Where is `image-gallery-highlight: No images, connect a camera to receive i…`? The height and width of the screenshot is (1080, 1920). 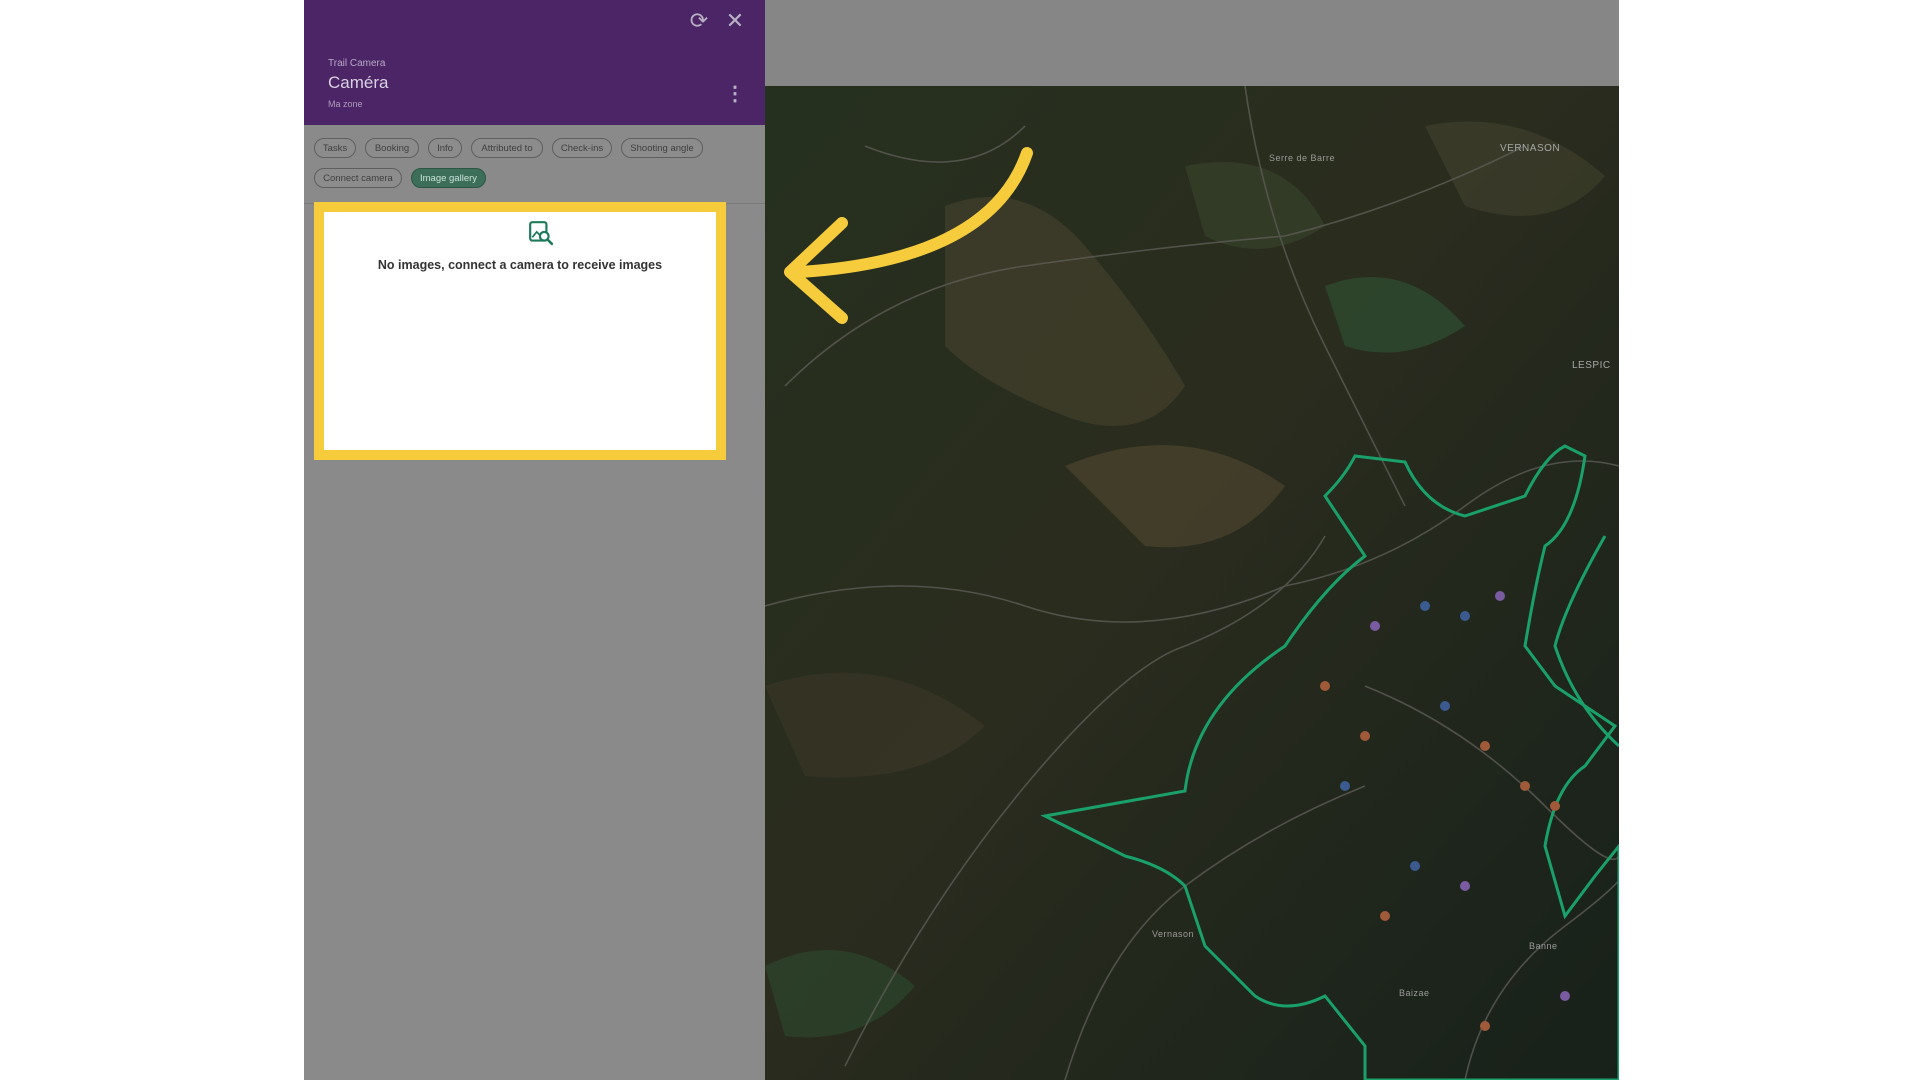 image-gallery-highlight: No images, connect a camera to receive i… is located at coordinates (520, 331).